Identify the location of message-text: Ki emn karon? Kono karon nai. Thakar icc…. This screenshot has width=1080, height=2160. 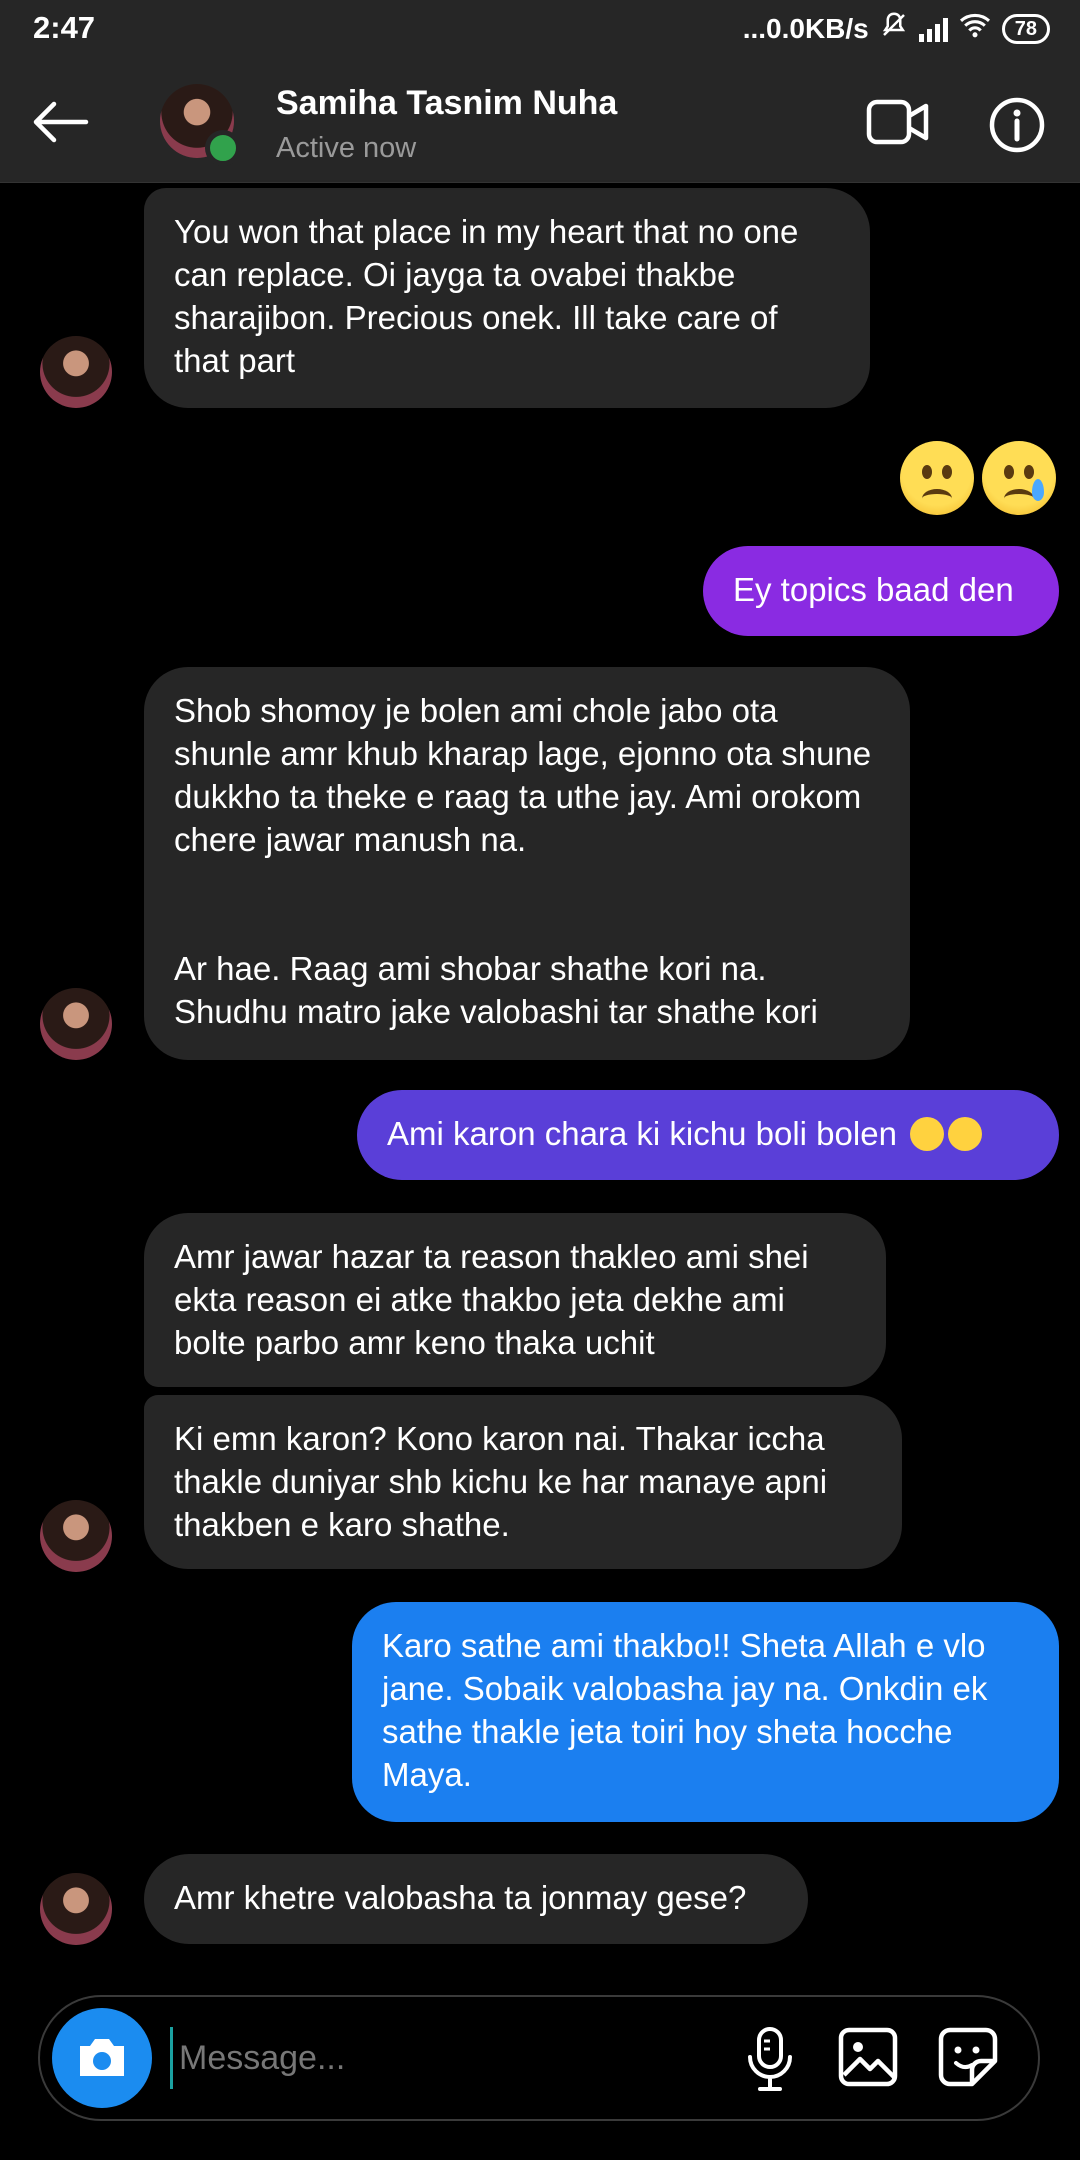
(501, 1481).